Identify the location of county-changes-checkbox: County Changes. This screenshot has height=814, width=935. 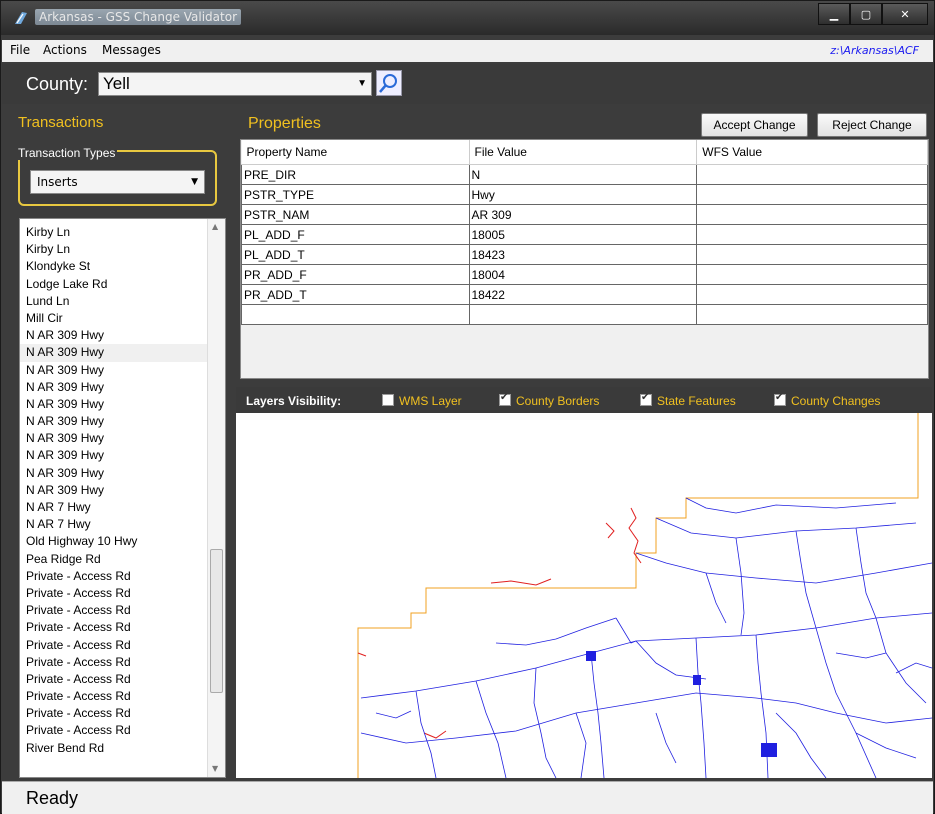
(827, 400).